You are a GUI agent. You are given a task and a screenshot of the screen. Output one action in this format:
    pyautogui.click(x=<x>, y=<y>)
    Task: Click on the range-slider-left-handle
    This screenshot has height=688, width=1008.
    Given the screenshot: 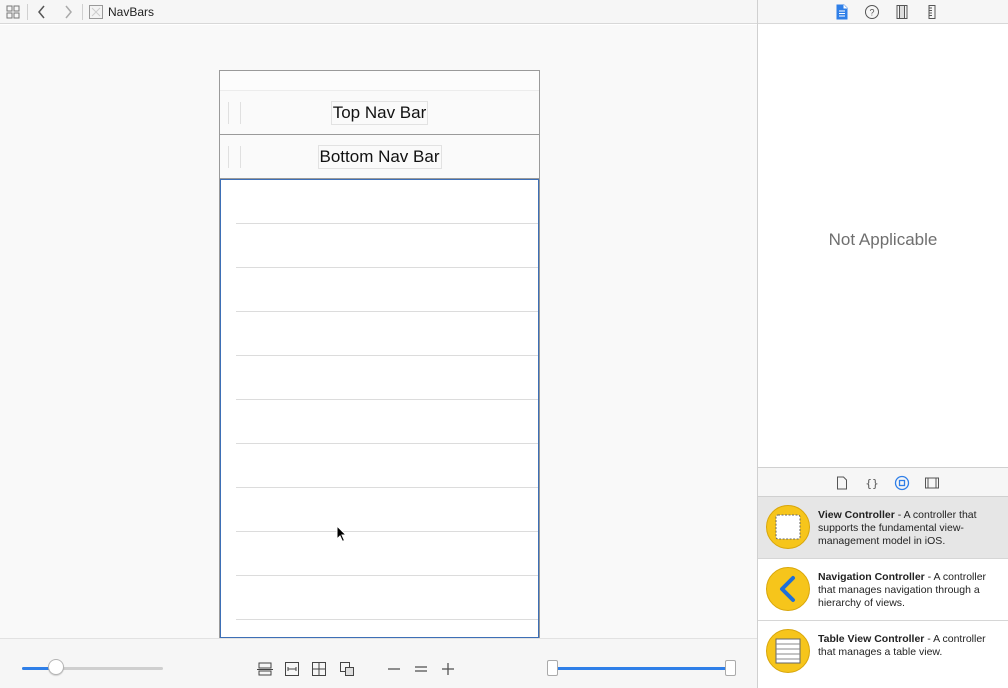 What is the action you would take?
    pyautogui.click(x=552, y=668)
    